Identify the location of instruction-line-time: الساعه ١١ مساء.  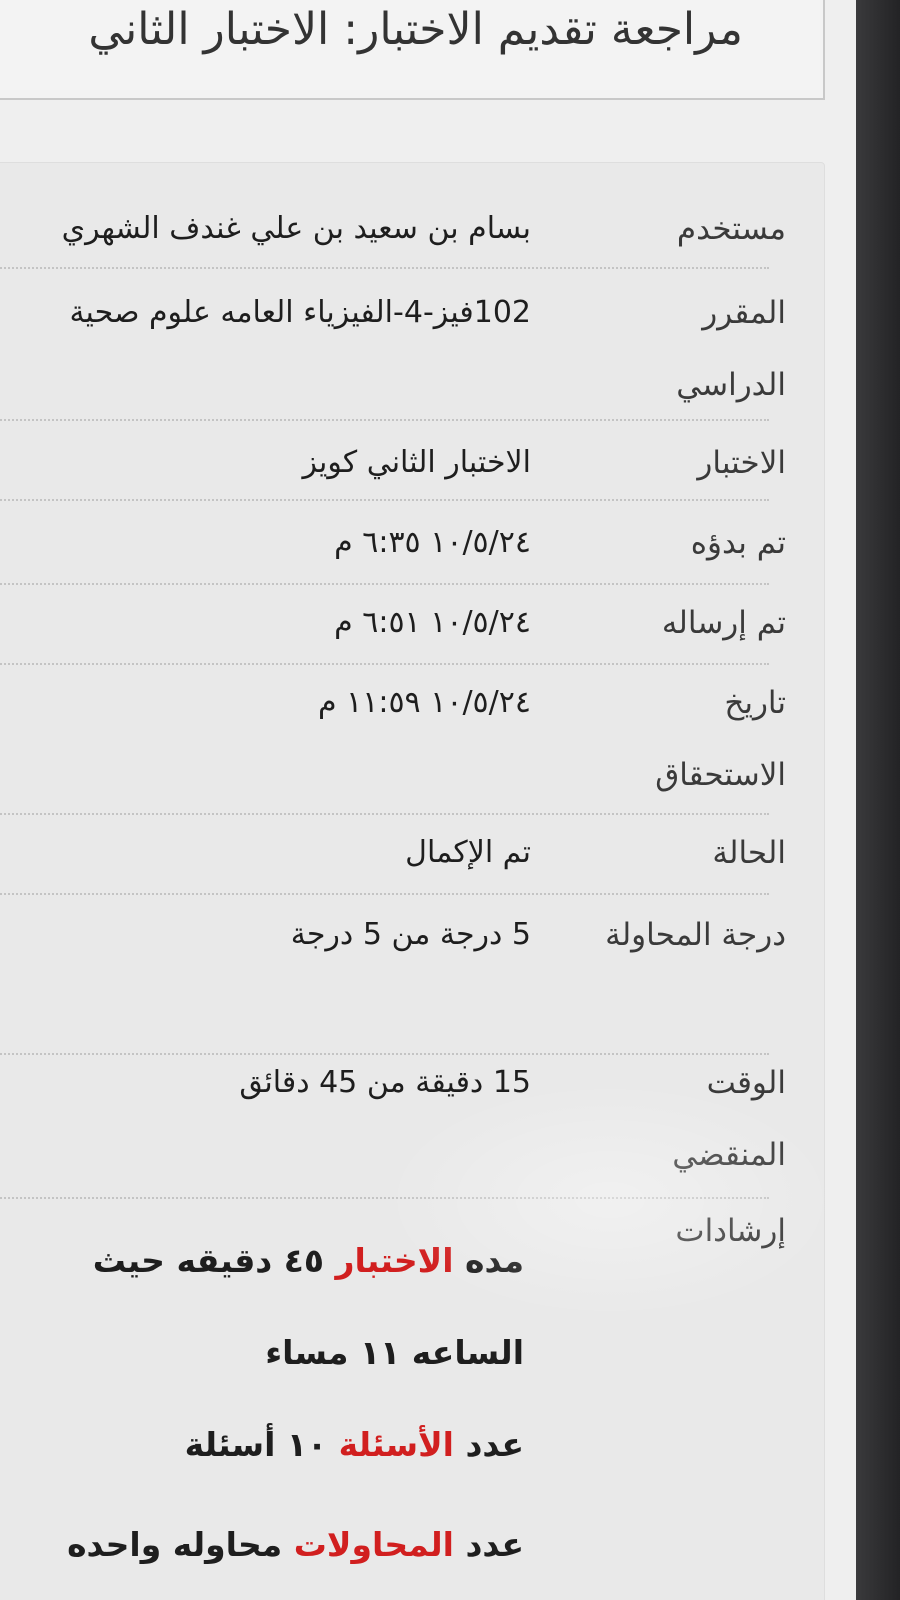
(394, 1352).